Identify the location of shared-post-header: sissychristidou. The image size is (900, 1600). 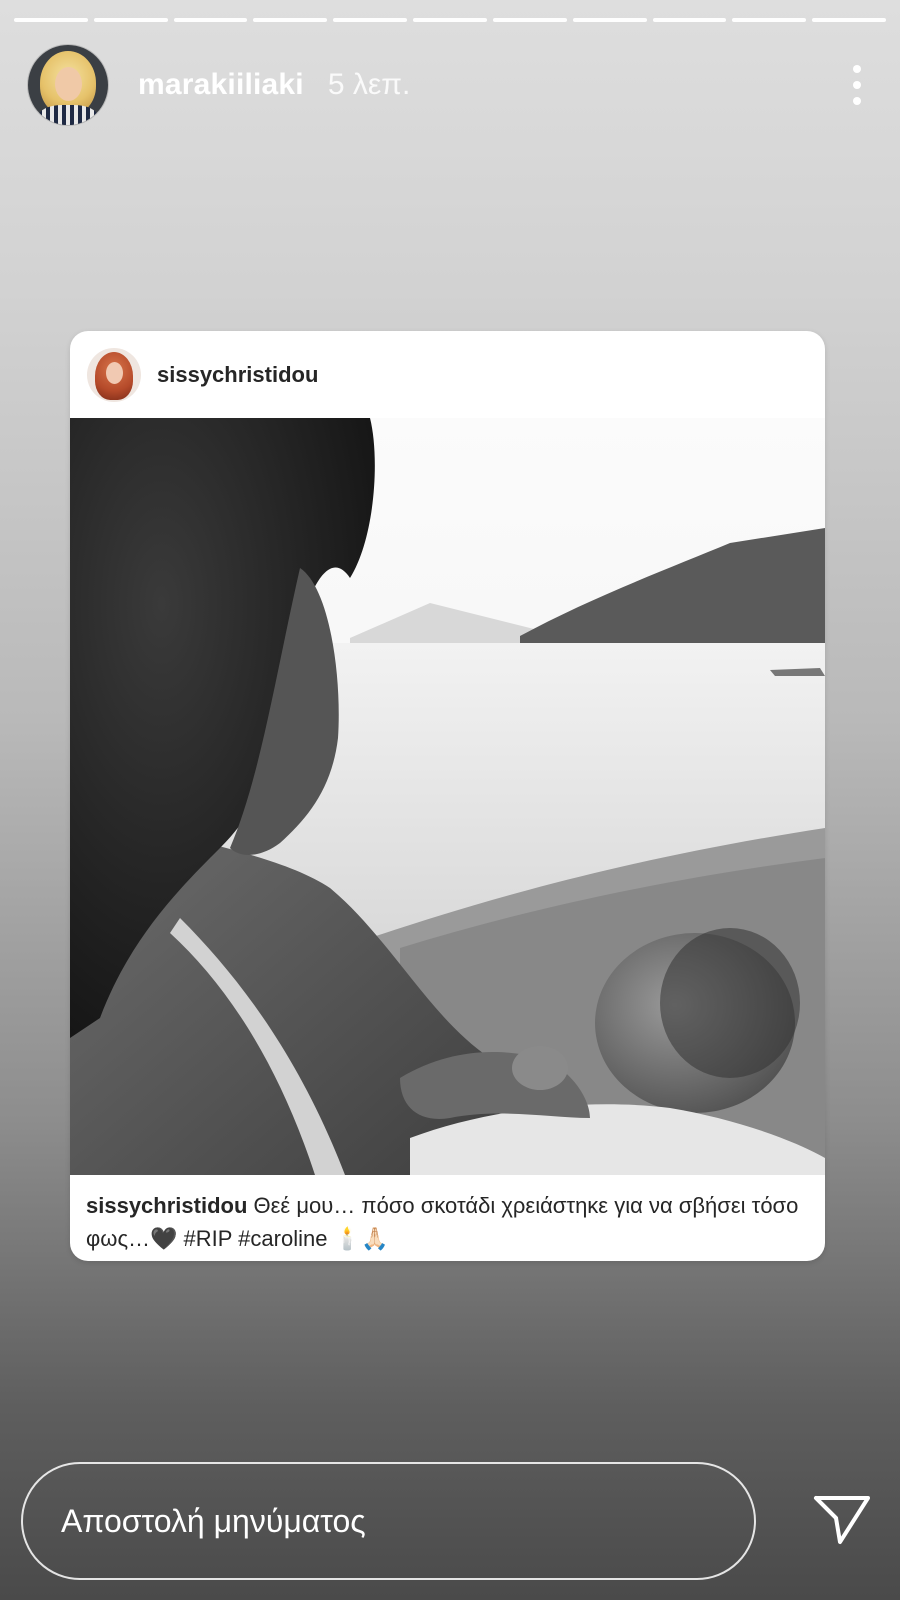
(447, 374).